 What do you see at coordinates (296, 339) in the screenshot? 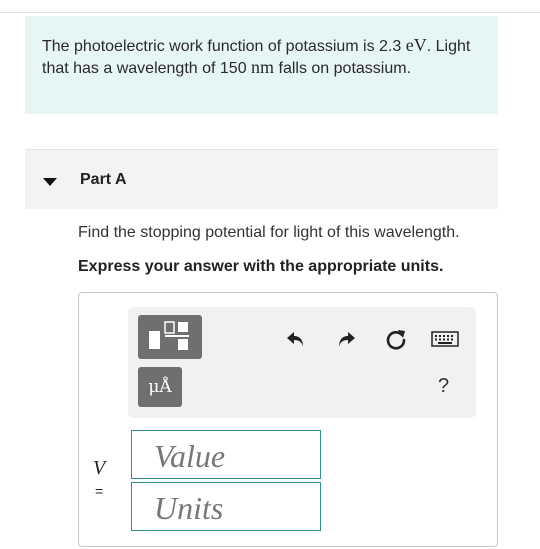
I see `undo-icon` at bounding box center [296, 339].